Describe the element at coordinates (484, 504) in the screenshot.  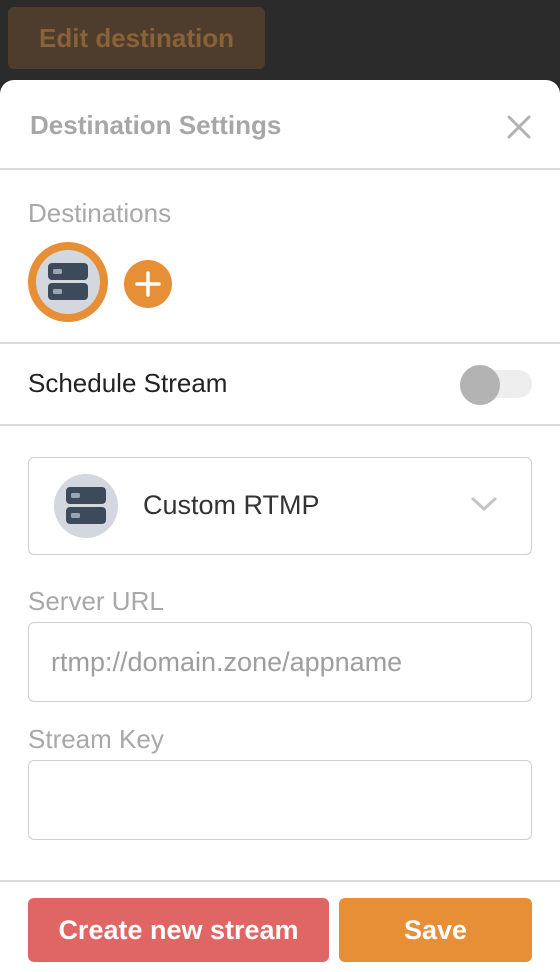
I see `chevron-down-icon` at that location.